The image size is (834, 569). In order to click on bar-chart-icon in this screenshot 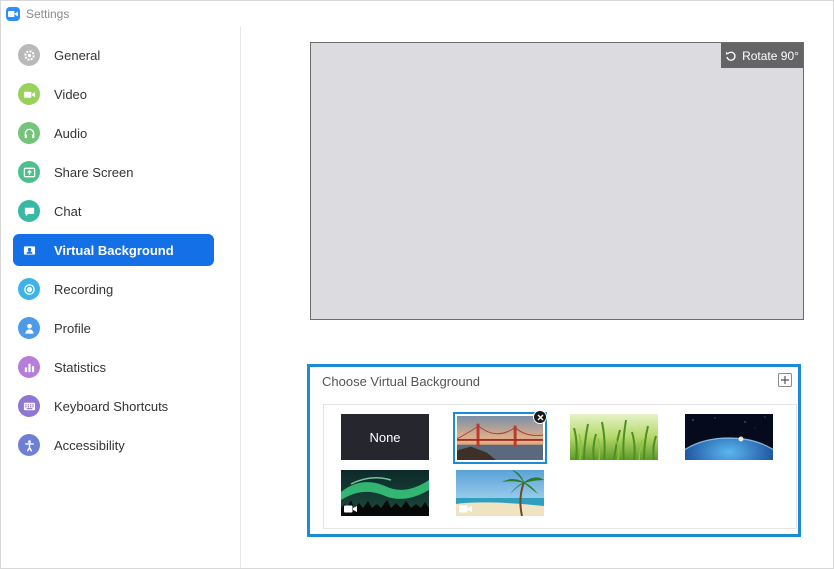, I will do `click(29, 367)`.